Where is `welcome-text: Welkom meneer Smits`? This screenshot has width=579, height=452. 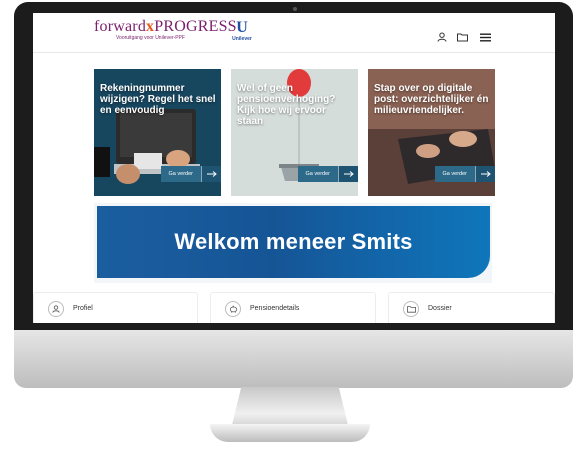
welcome-text: Welkom meneer Smits is located at coordinates (293, 241).